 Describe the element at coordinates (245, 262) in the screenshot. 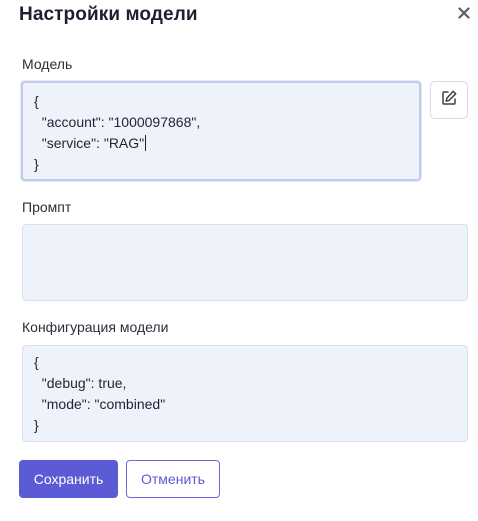

I see `prompt-input` at that location.